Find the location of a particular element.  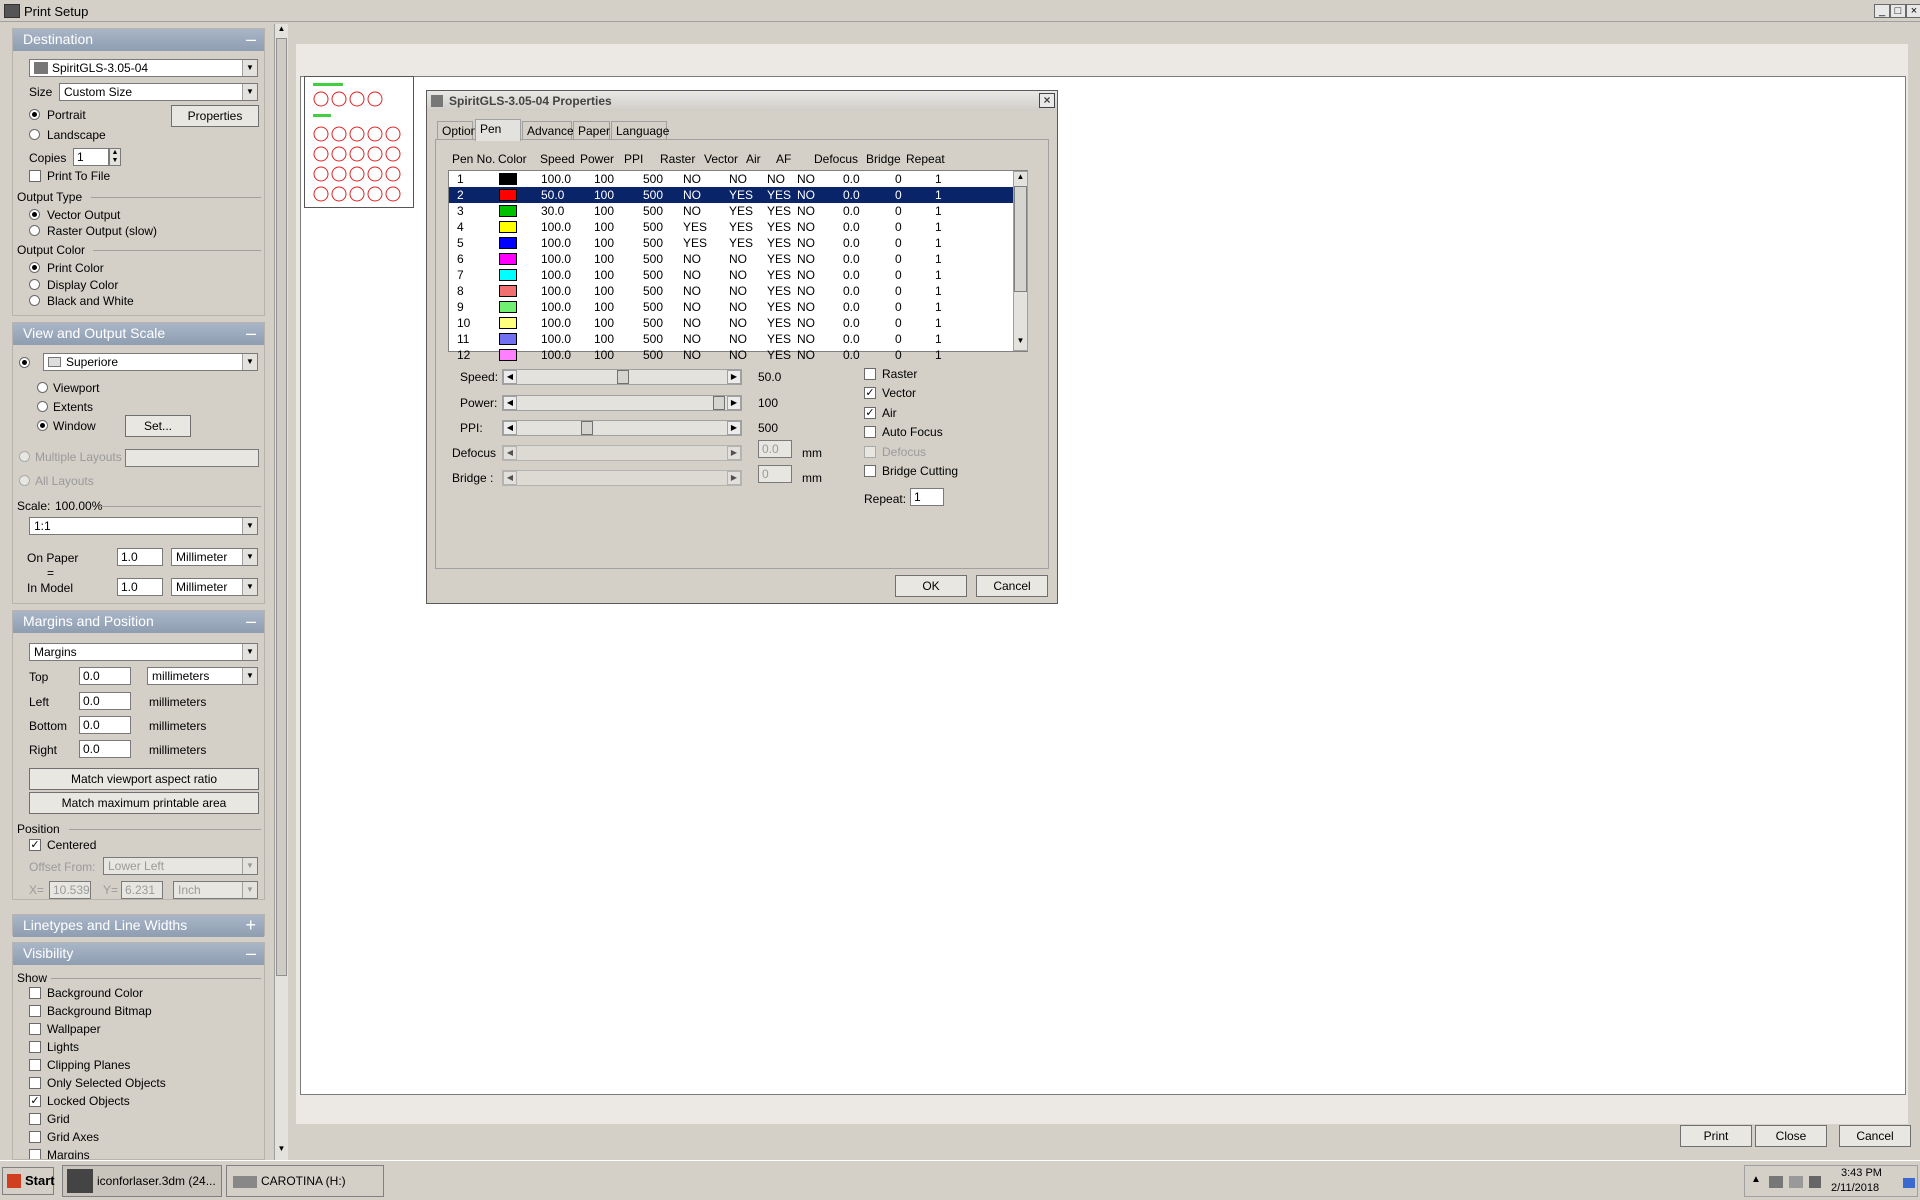

maximize-button: □ is located at coordinates (1898, 11).